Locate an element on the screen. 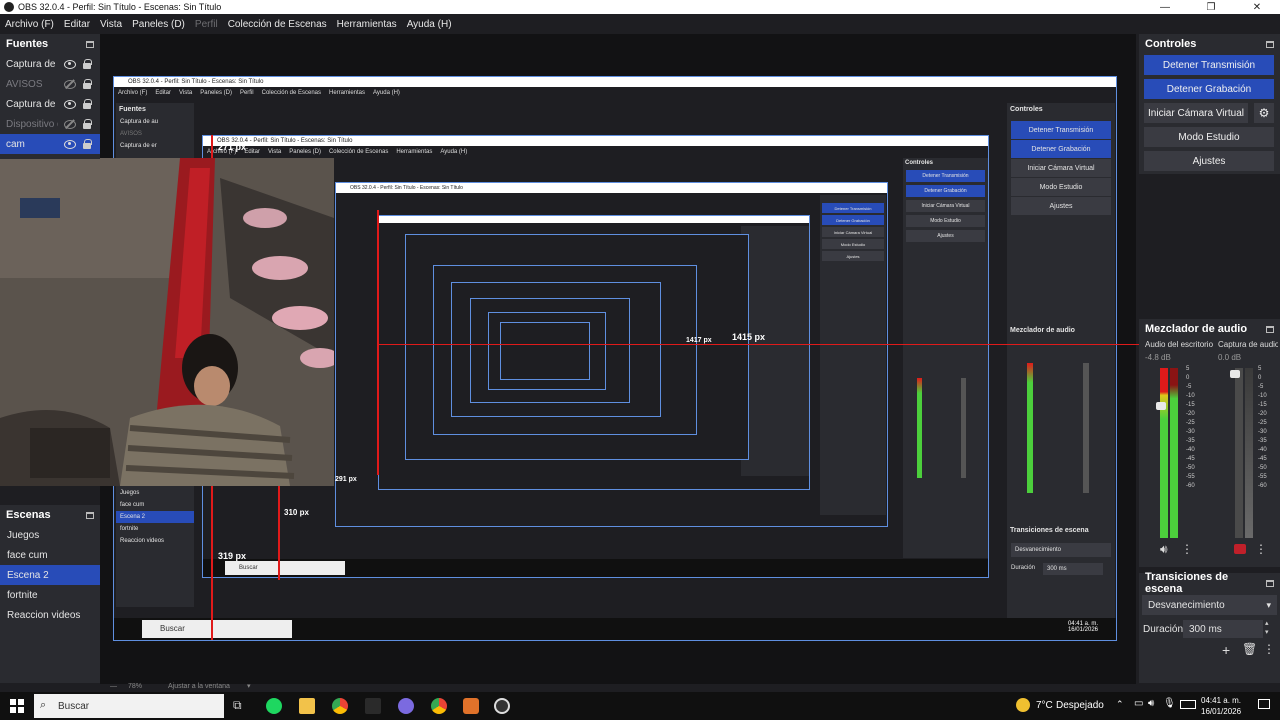 The height and width of the screenshot is (720, 1280). menu-herramientas: Herramientas is located at coordinates (367, 24).